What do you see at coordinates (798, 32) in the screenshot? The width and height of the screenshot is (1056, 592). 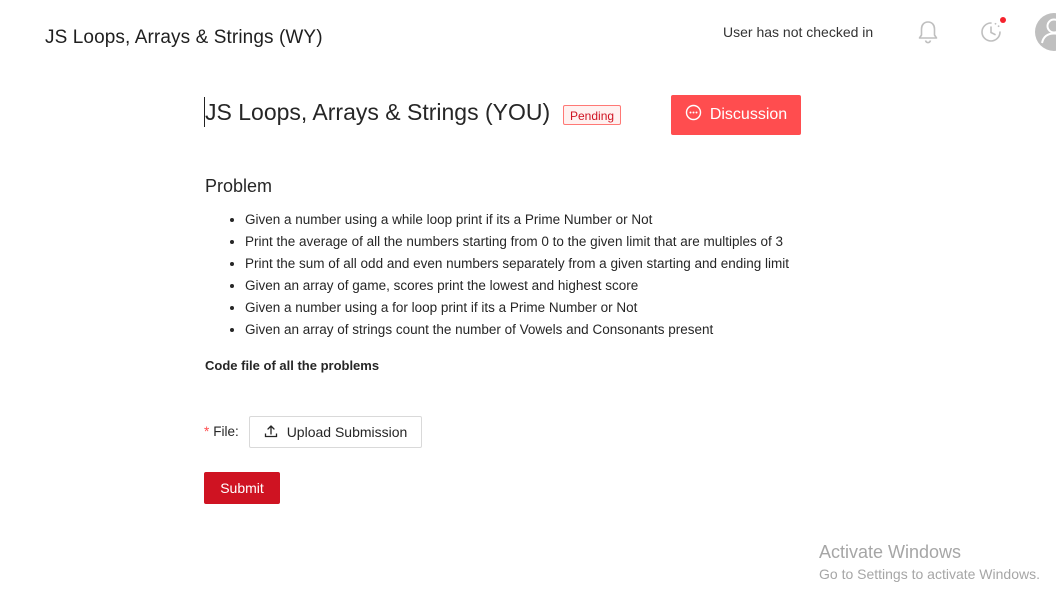 I see `checkin-status: User has not checked in` at bounding box center [798, 32].